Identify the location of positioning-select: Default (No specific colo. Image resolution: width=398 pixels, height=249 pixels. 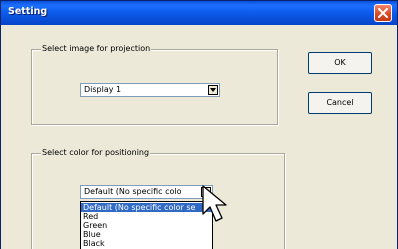
(146, 192).